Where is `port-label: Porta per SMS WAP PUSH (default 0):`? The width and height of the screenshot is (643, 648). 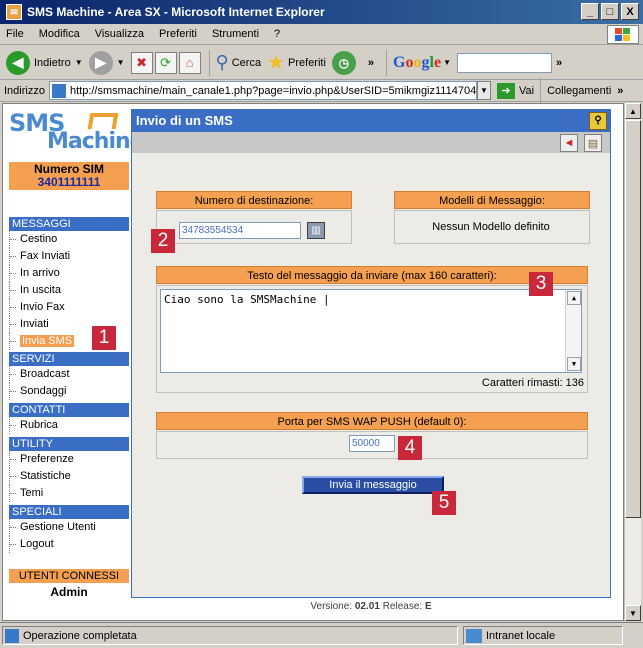 port-label: Porta per SMS WAP PUSH (default 0): is located at coordinates (372, 421).